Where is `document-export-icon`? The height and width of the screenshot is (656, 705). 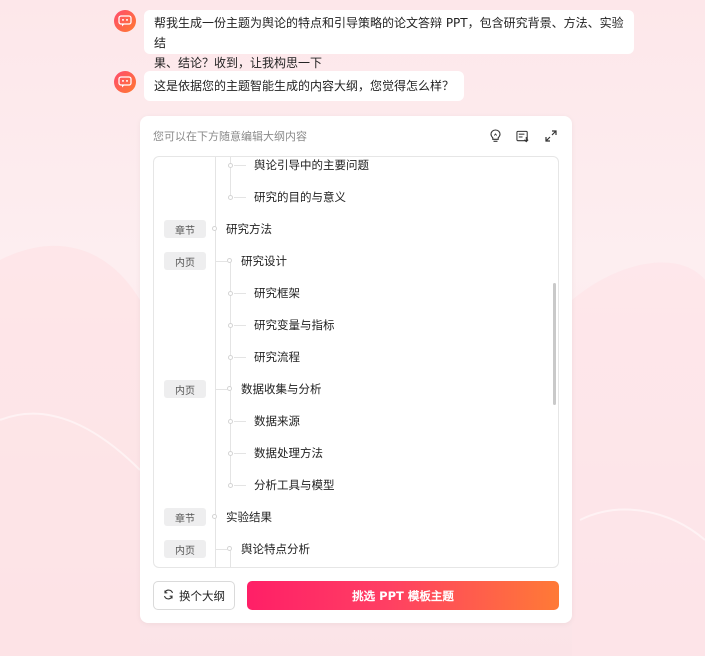 document-export-icon is located at coordinates (523, 136).